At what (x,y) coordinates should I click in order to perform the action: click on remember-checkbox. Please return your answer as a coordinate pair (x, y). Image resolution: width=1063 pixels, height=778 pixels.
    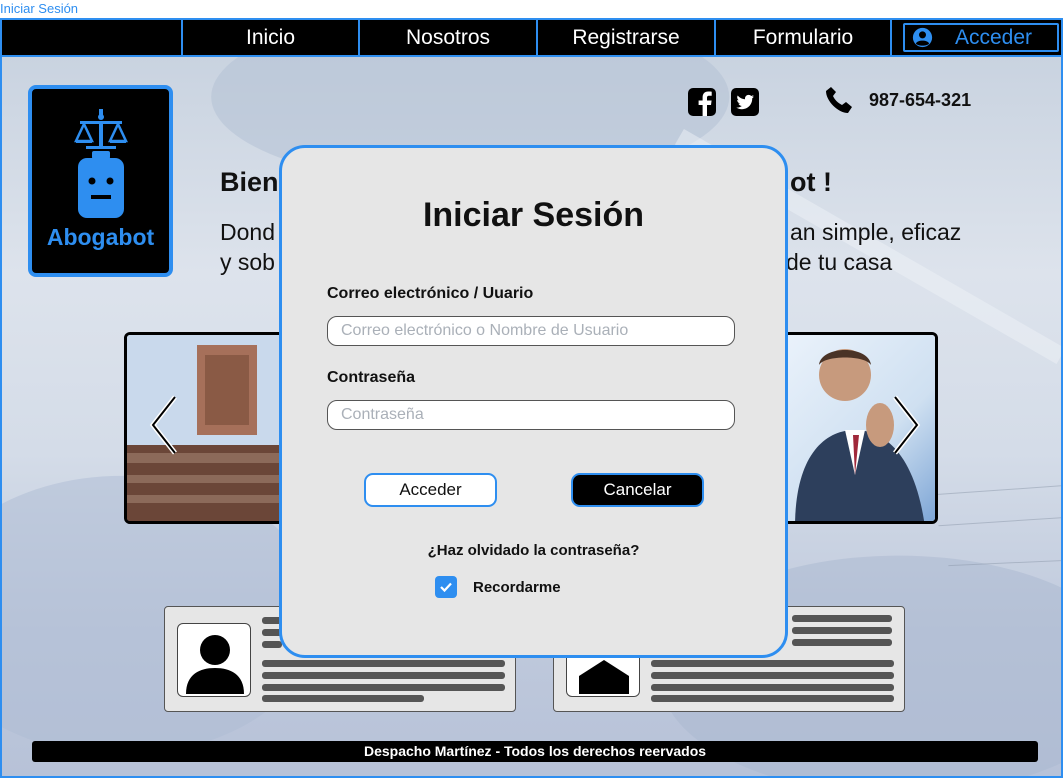
    Looking at the image, I should click on (446, 587).